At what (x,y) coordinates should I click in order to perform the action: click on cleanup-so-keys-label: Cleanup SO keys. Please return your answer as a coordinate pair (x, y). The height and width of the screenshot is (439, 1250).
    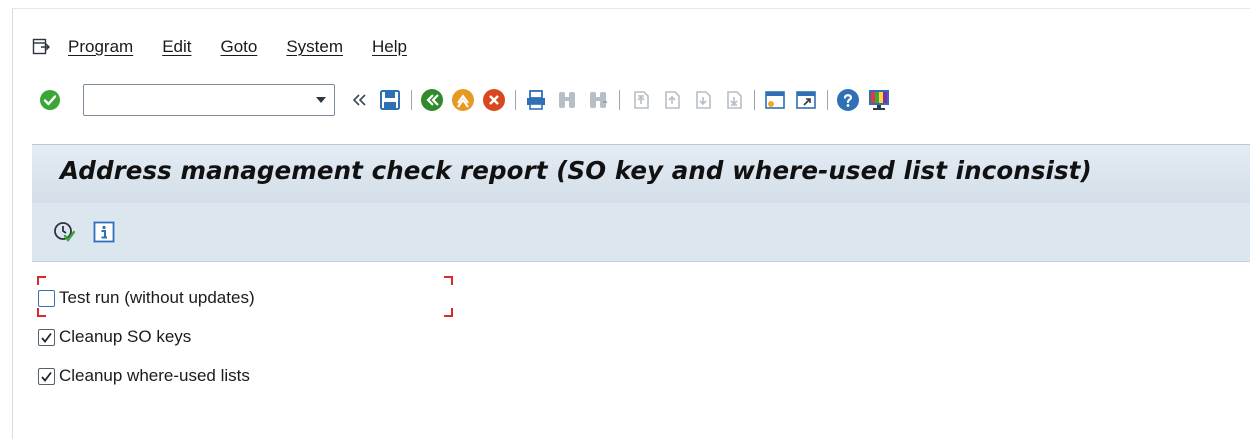
    Looking at the image, I should click on (125, 336).